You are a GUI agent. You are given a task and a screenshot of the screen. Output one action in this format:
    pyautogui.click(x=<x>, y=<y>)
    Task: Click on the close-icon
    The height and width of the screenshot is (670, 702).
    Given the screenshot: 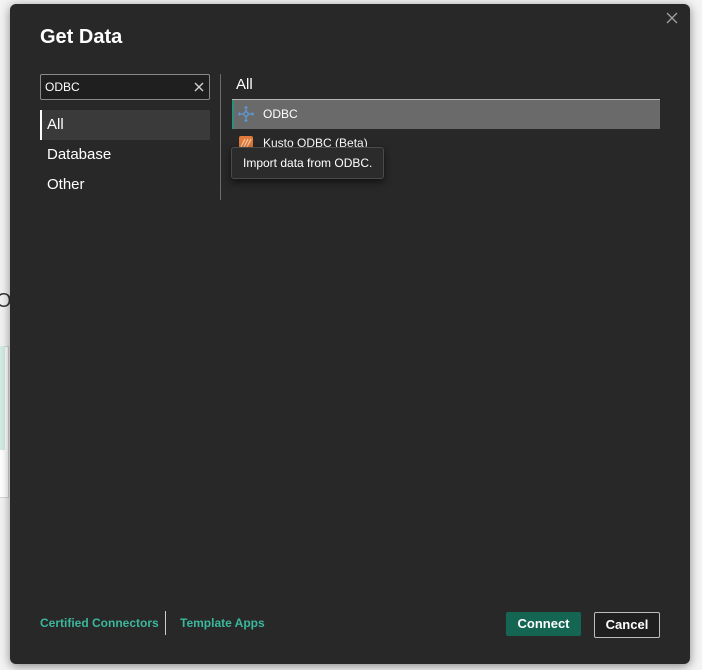 What is the action you would take?
    pyautogui.click(x=672, y=18)
    